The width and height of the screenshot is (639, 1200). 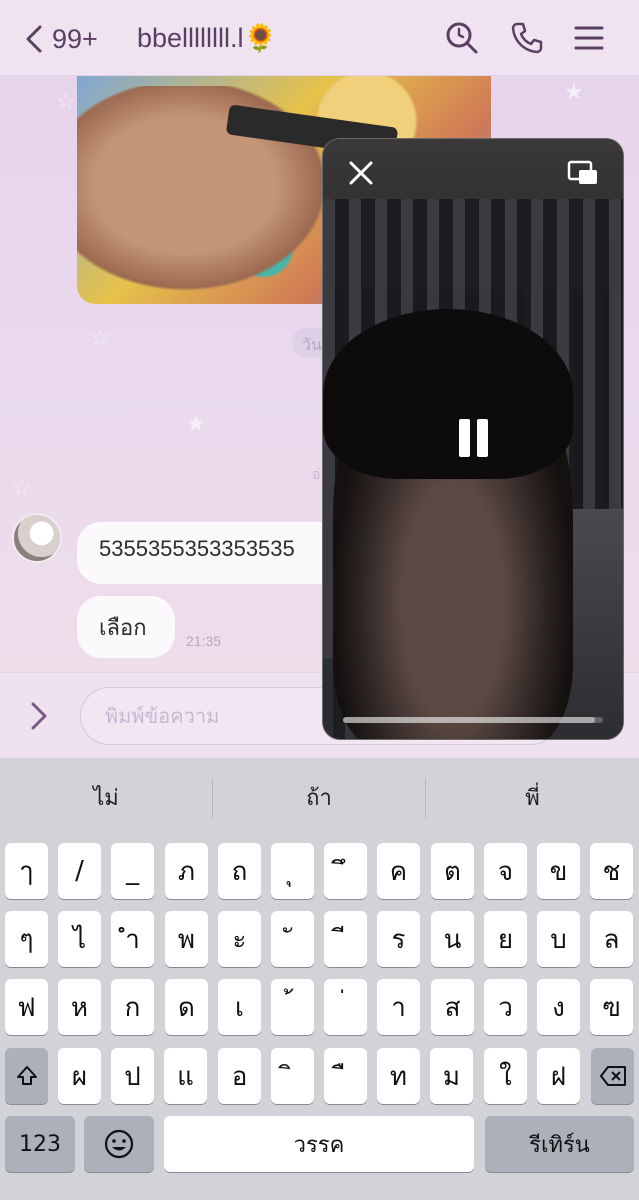 I want to click on letter-key: ฃ, so click(x=611, y=1007).